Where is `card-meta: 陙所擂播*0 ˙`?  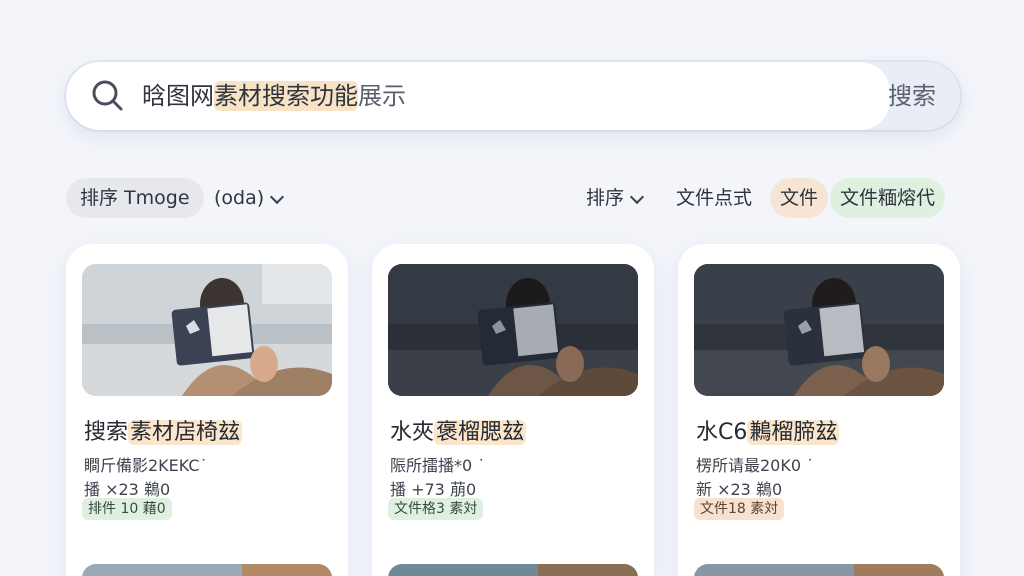
card-meta: 陙所擂播*0 ˙ is located at coordinates (438, 465).